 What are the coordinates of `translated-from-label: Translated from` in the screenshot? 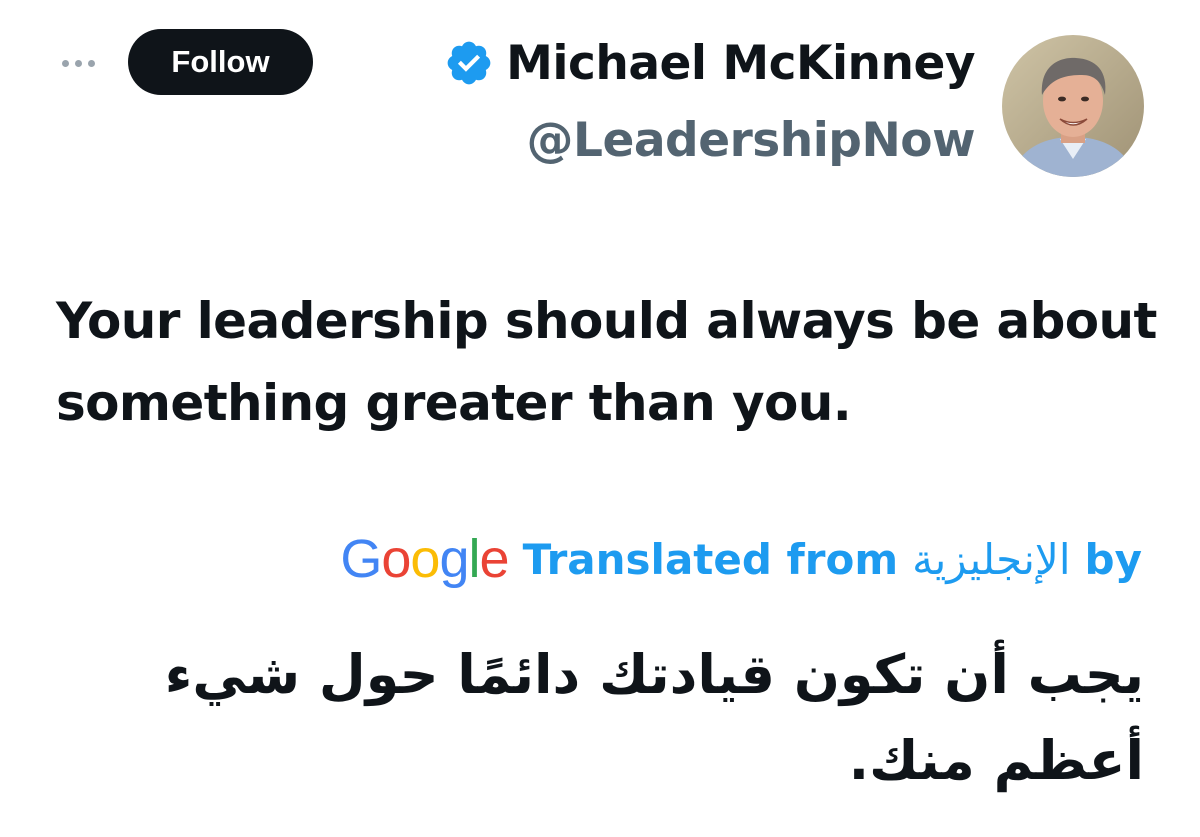 It's located at (711, 559).